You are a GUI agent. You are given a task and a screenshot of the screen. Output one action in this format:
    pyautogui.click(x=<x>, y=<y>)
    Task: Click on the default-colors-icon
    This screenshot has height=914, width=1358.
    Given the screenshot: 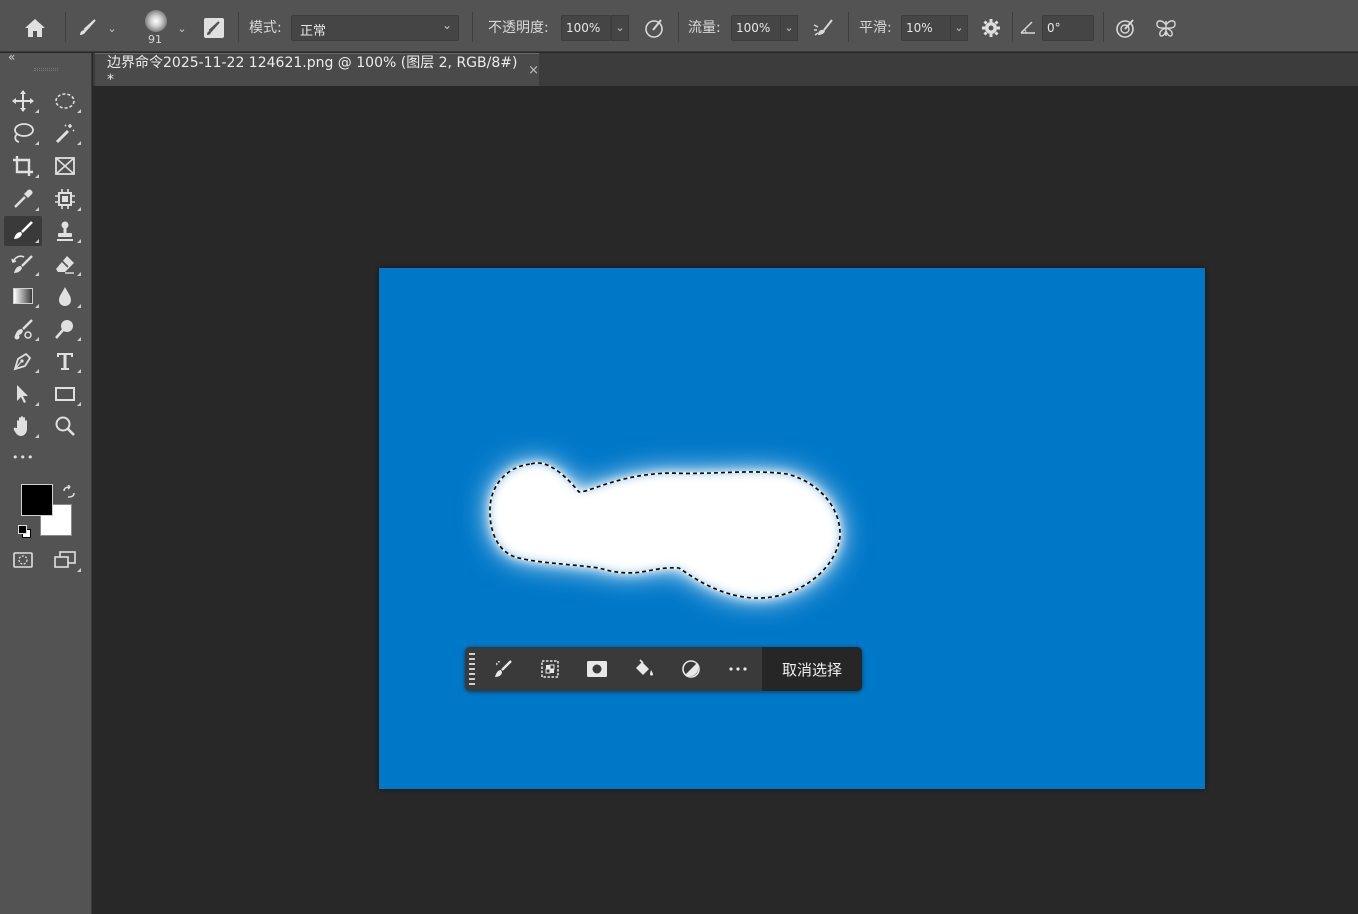 What is the action you would take?
    pyautogui.click(x=25, y=532)
    